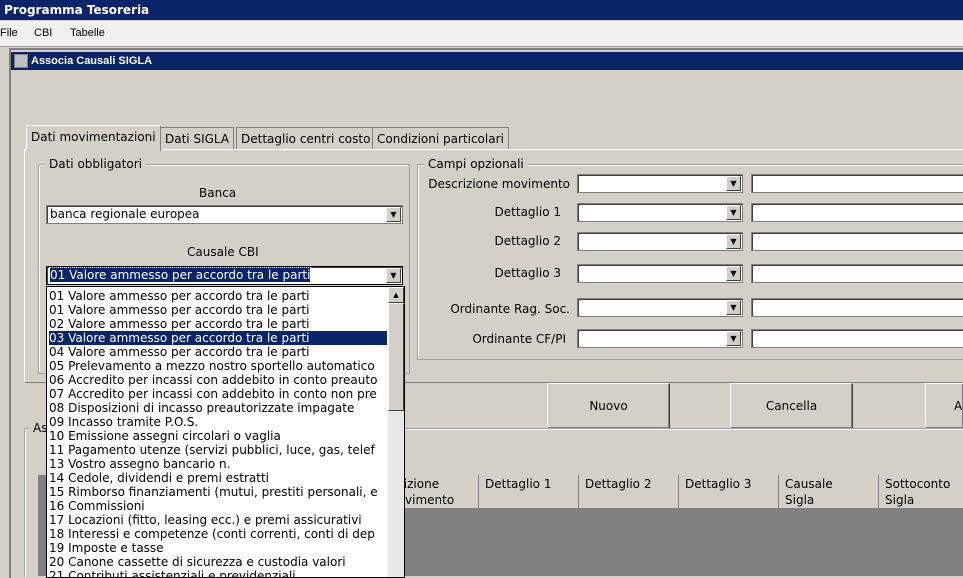  I want to click on tab-condizioni-particolari: Condizioni particolari, so click(440, 138).